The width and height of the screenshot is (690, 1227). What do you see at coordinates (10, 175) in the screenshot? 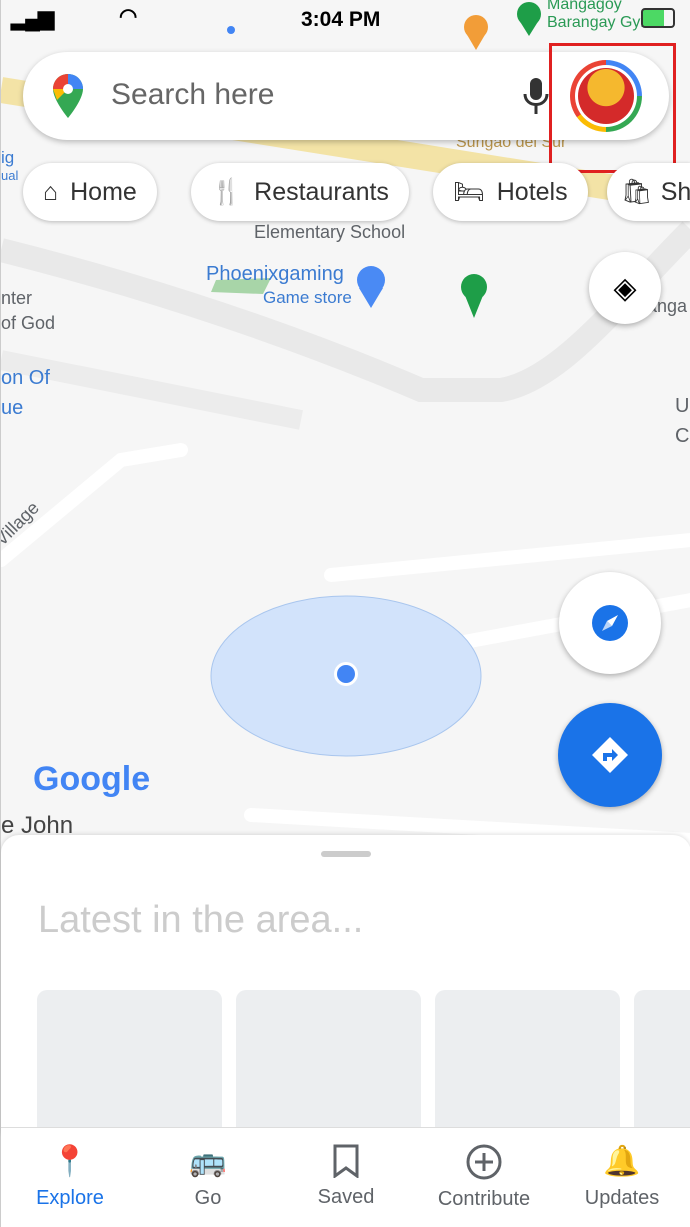
I see `map-label: ual` at bounding box center [10, 175].